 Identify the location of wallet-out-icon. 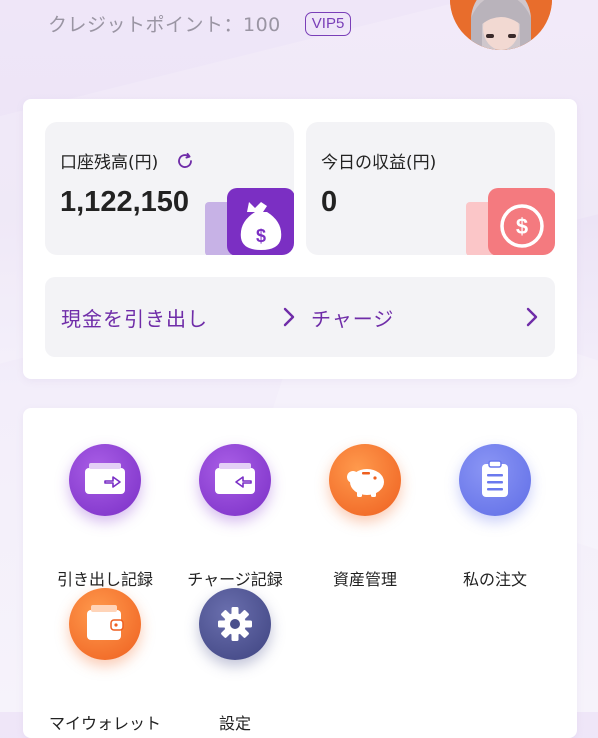
(105, 480).